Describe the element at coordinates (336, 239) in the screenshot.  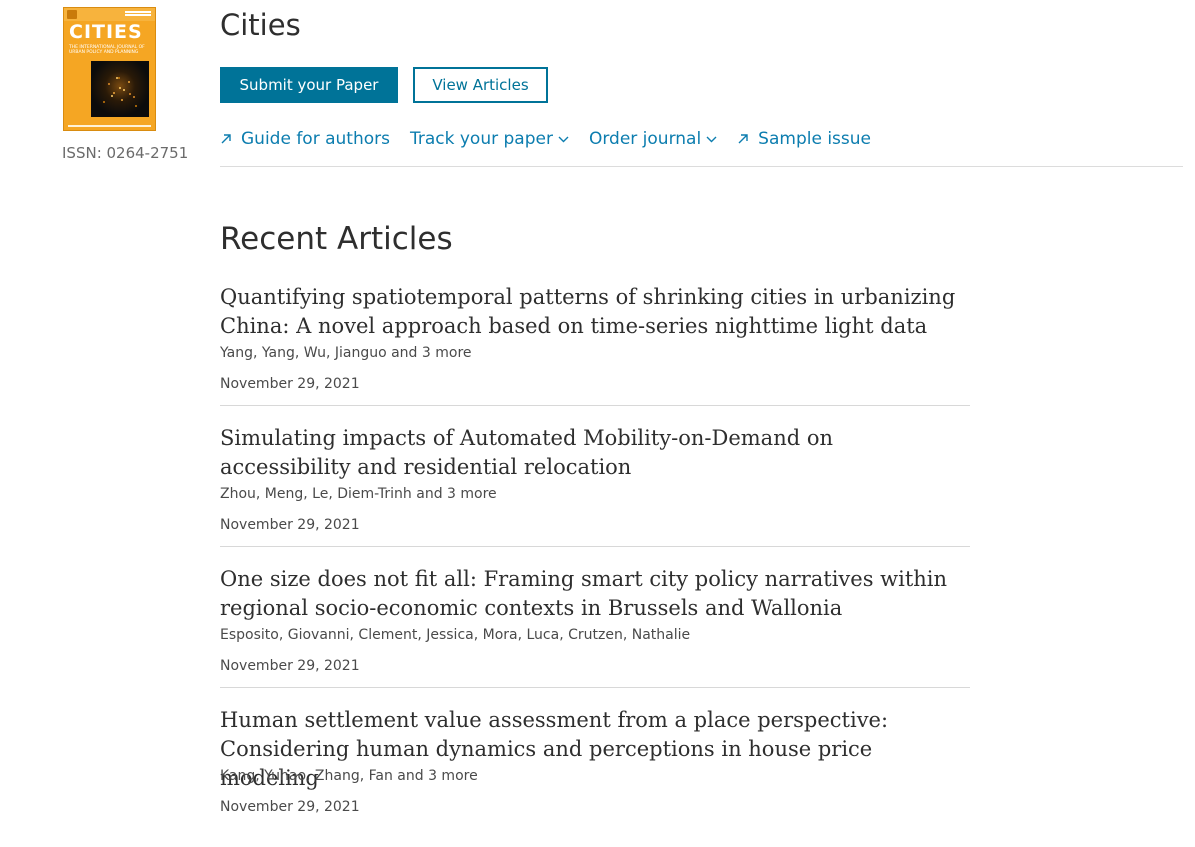
I see `recent-articles-heading: Recent Articles` at that location.